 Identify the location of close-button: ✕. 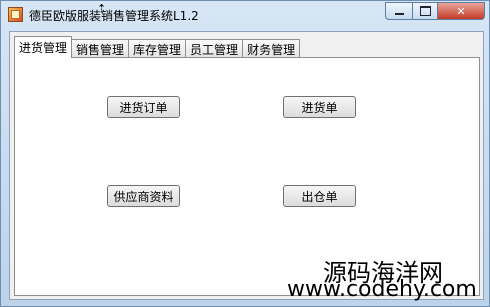
(461, 11).